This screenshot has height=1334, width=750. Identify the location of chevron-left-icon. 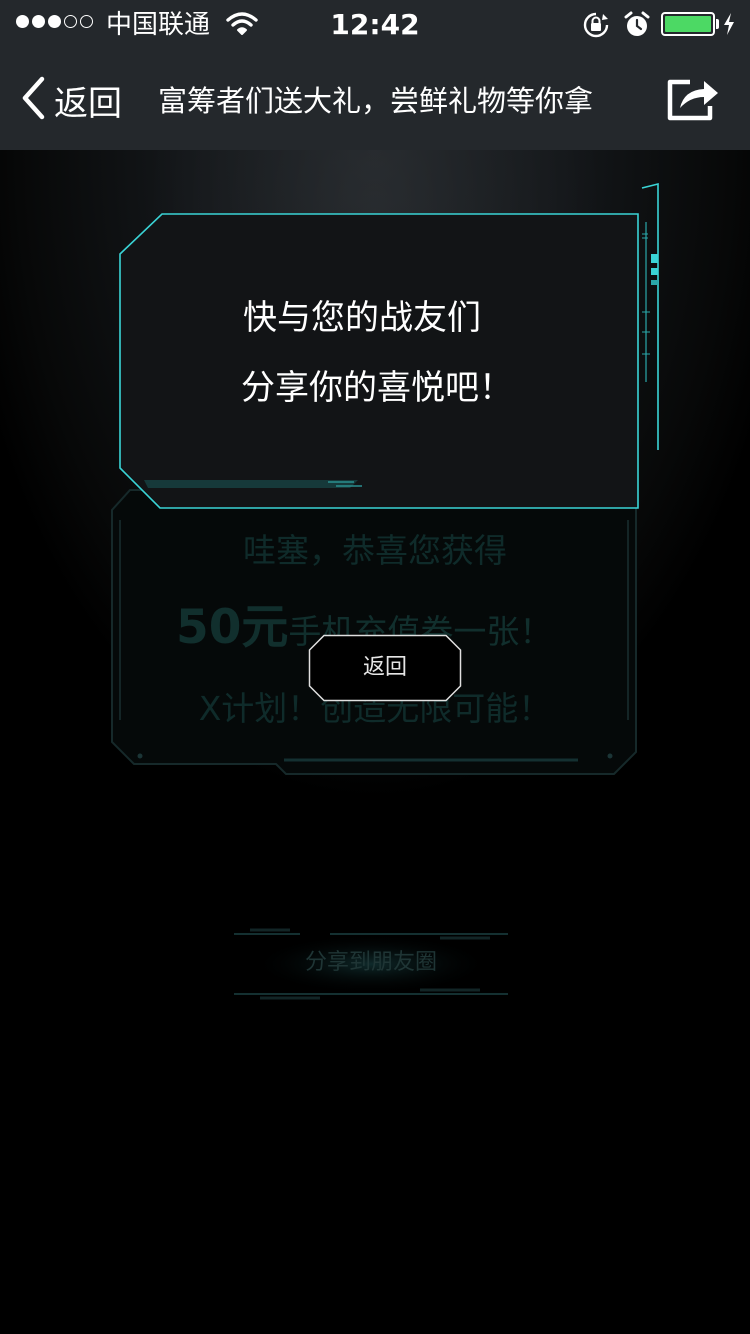
(33, 100).